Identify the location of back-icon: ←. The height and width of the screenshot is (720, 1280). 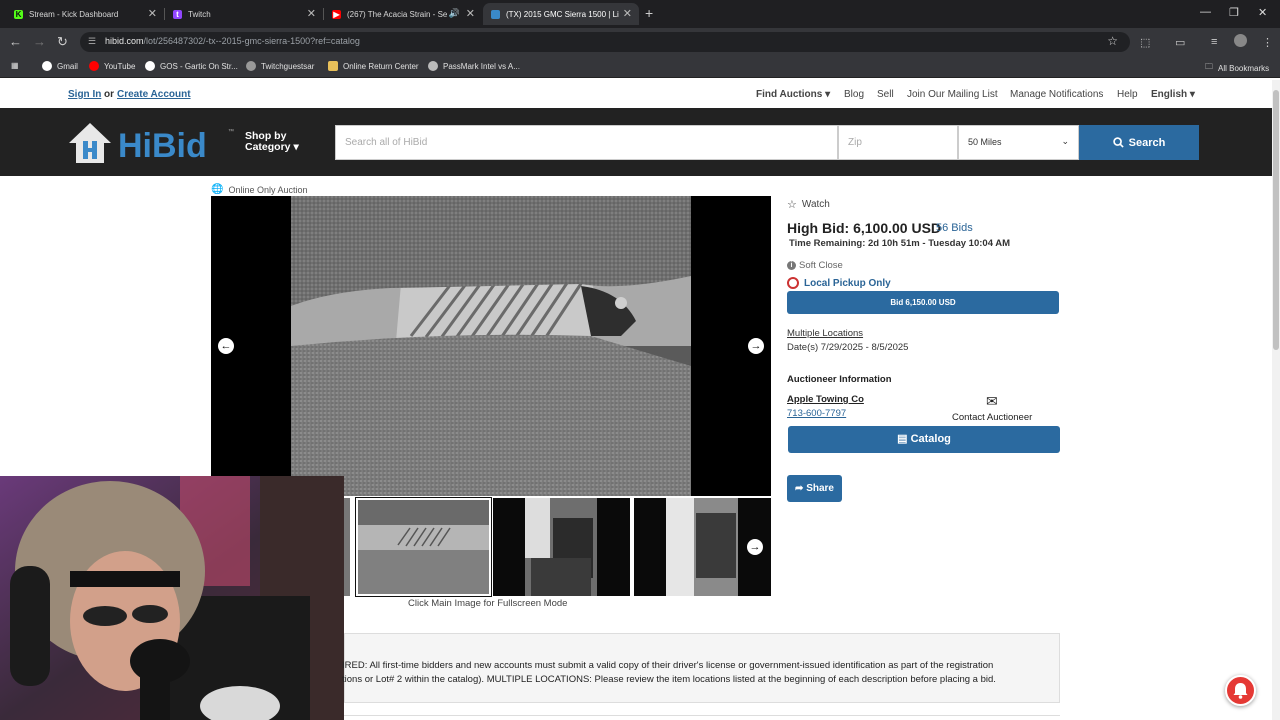
(15, 41).